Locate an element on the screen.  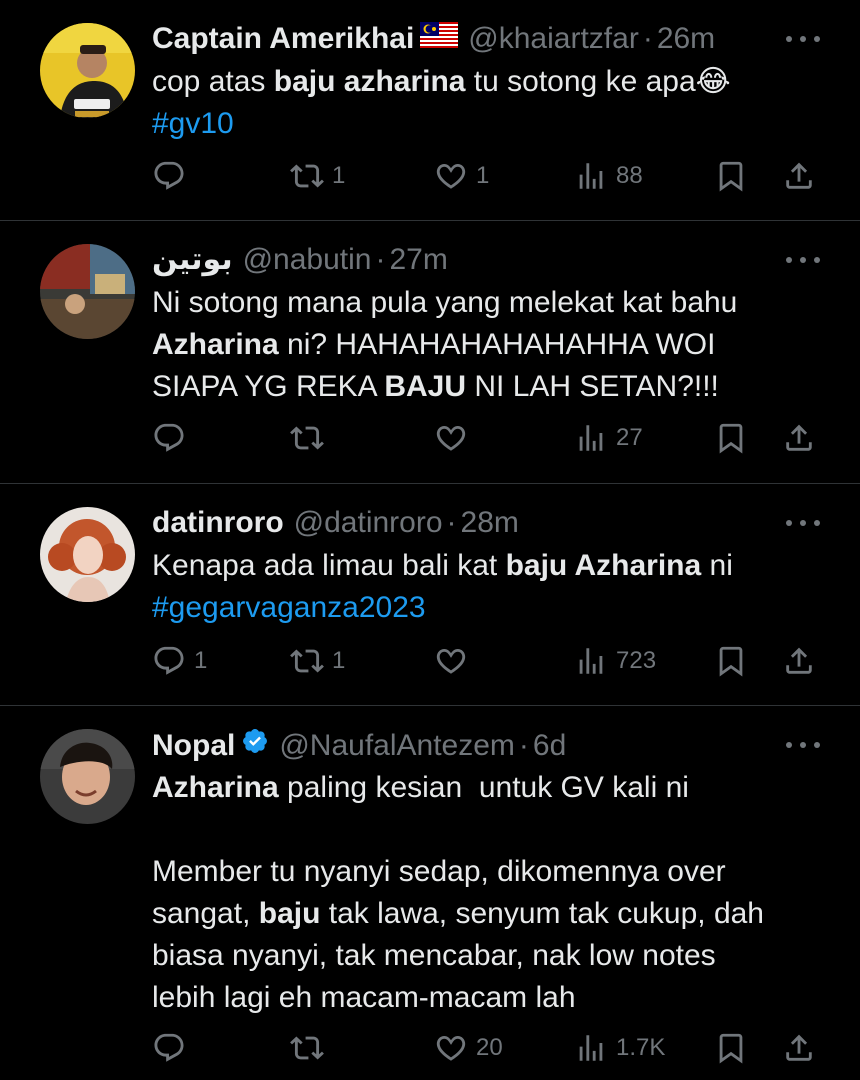
text-part: NI LAH SETAN?!!! is located at coordinates (592, 386).